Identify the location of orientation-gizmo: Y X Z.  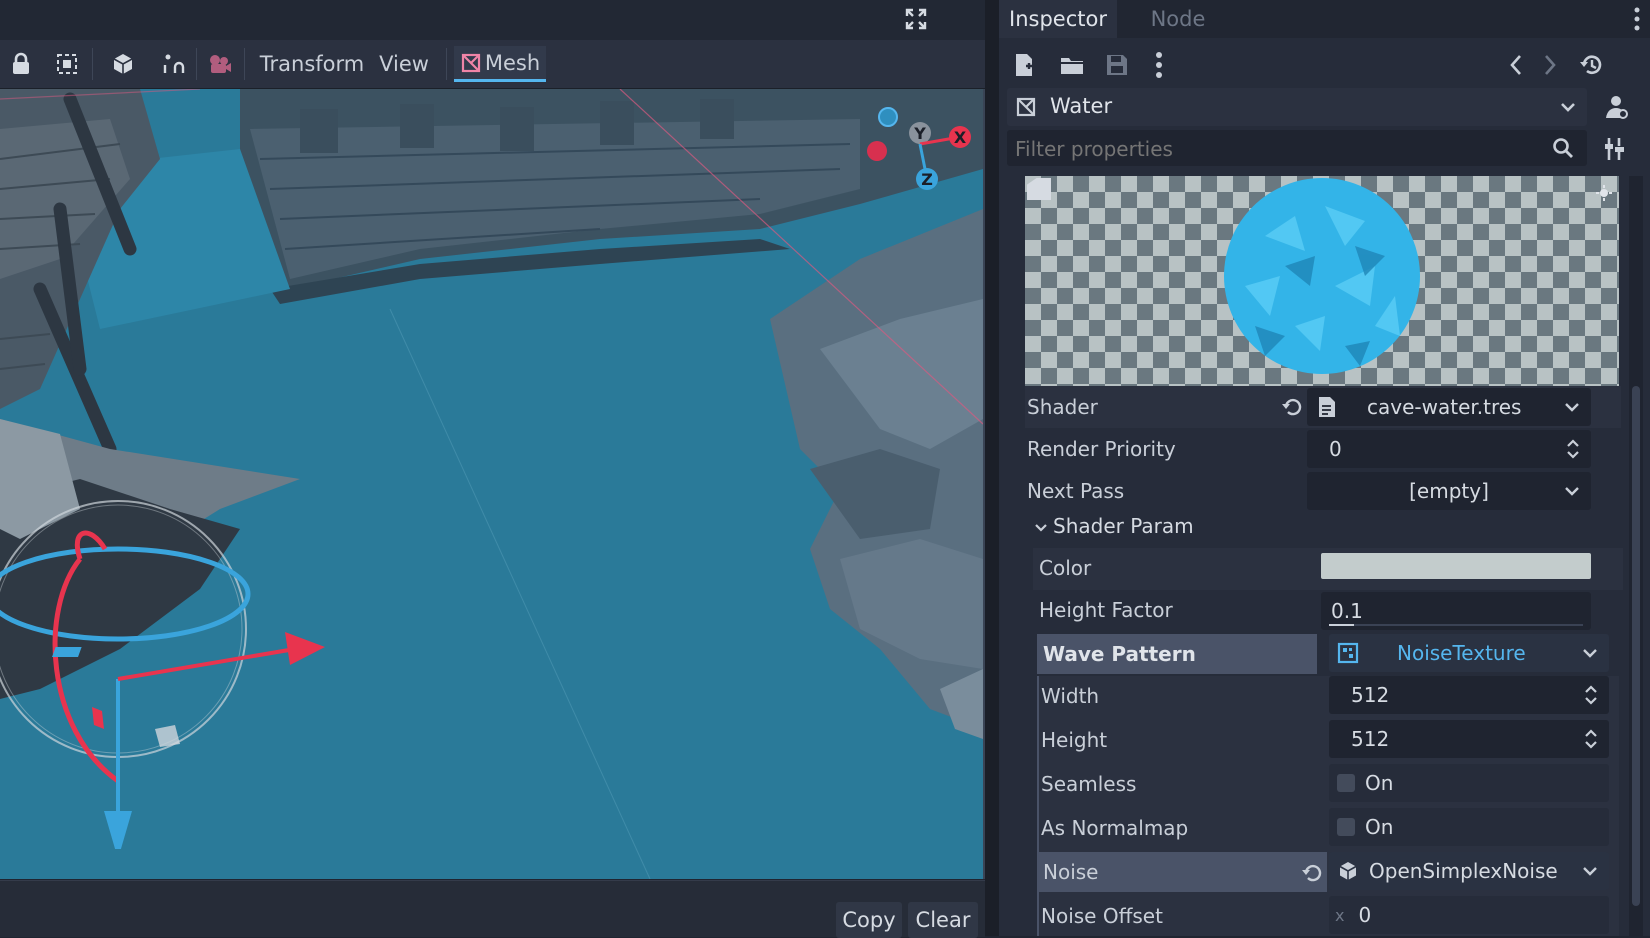
(919, 149).